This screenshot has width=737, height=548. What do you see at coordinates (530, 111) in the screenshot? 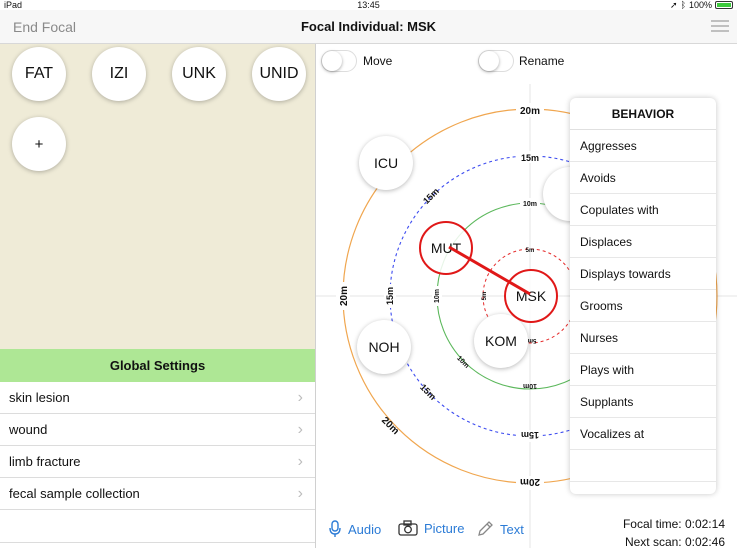
I see `ring-label-20m-top: 20m` at bounding box center [530, 111].